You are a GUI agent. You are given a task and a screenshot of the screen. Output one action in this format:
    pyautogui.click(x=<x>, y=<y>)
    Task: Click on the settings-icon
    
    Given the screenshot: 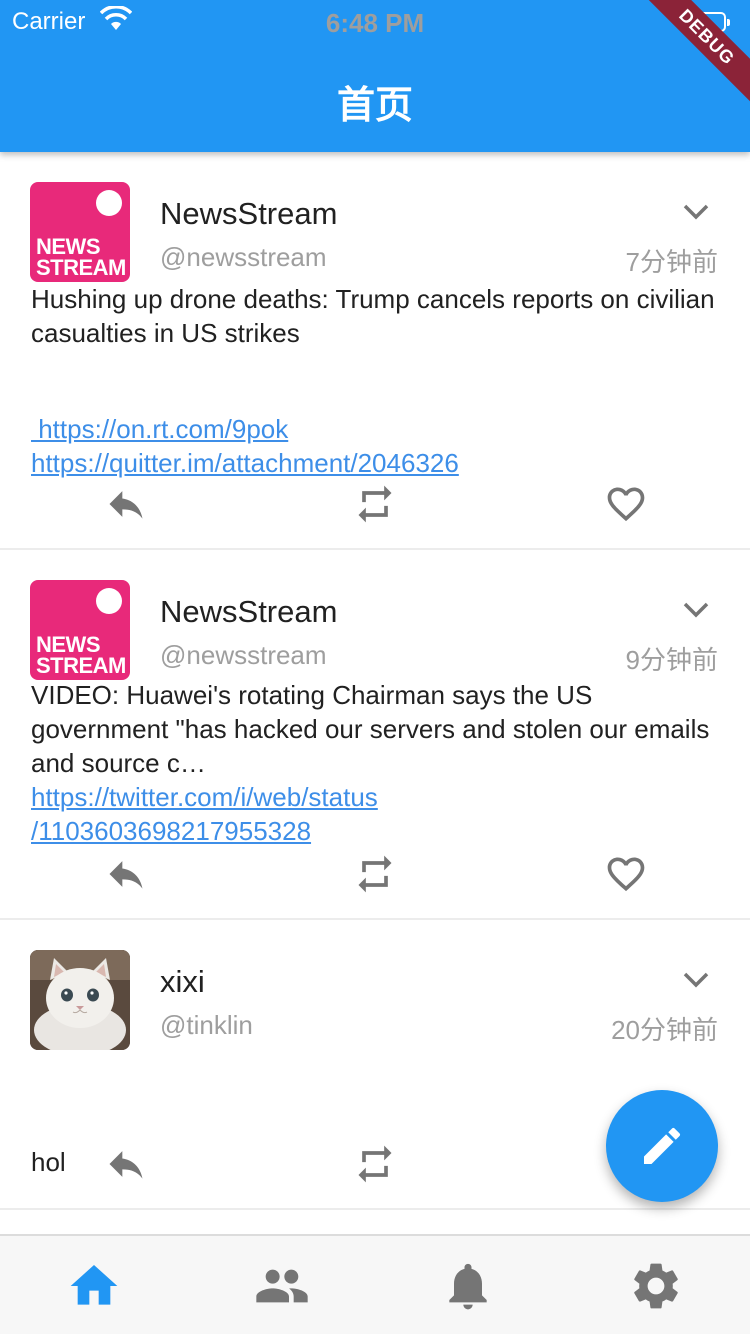 What is the action you would take?
    pyautogui.click(x=656, y=1286)
    